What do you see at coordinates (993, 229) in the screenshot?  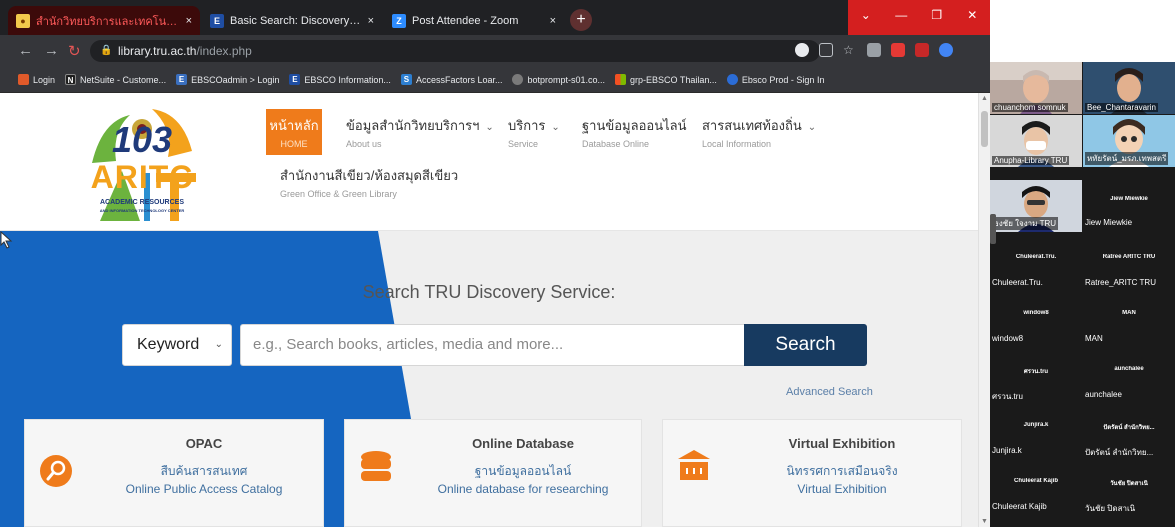 I see `zoom-panel-scrollbar` at bounding box center [993, 229].